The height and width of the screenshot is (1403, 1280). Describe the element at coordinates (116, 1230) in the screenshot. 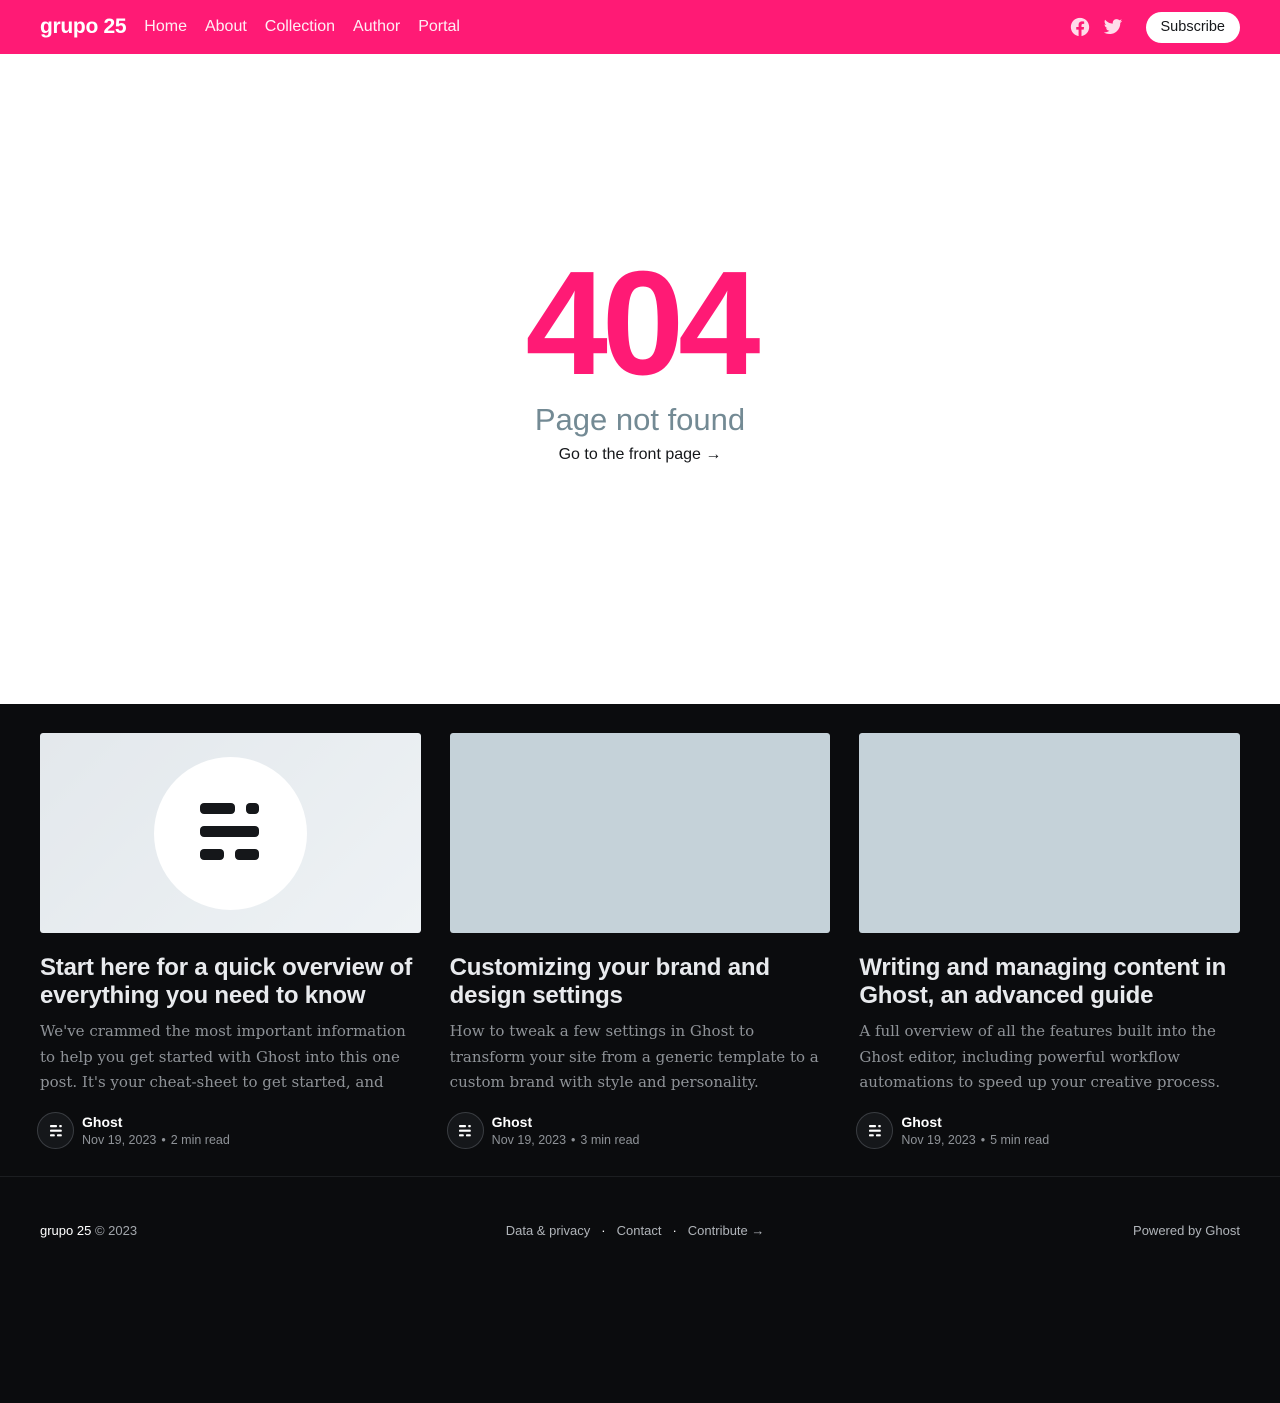

I see `copyright-text: © 2023` at that location.